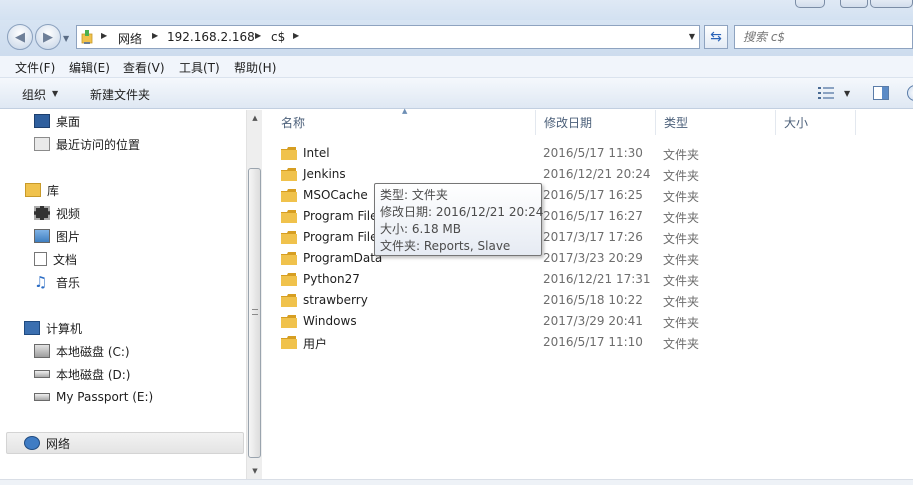 Image resolution: width=913 pixels, height=485 pixels. What do you see at coordinates (82, 351) in the screenshot?
I see `nav-item-drive-c: 本地磁盘 (C:)` at bounding box center [82, 351].